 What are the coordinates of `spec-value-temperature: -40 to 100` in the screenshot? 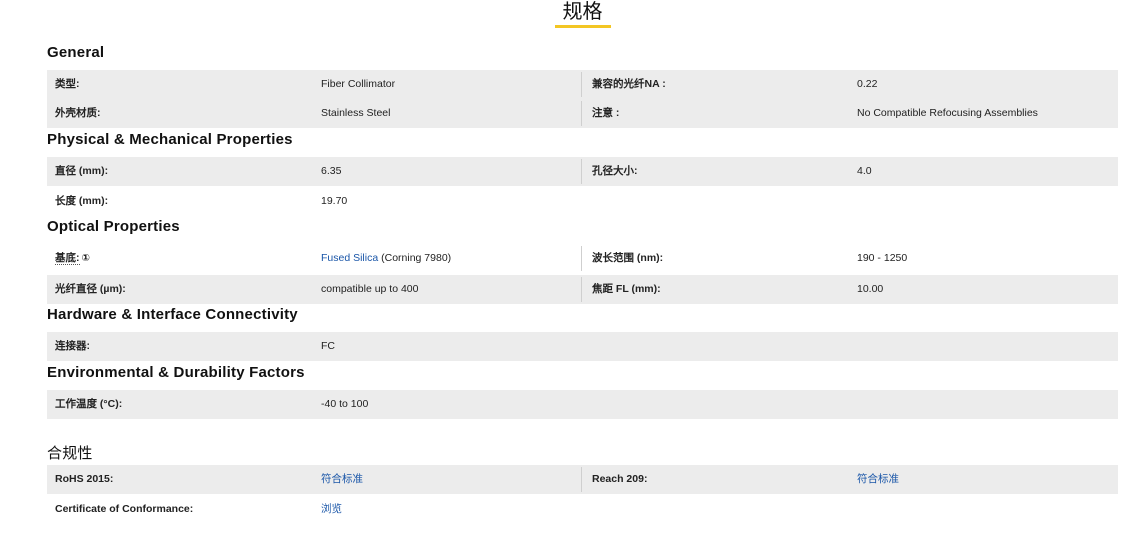 It's located at (345, 404).